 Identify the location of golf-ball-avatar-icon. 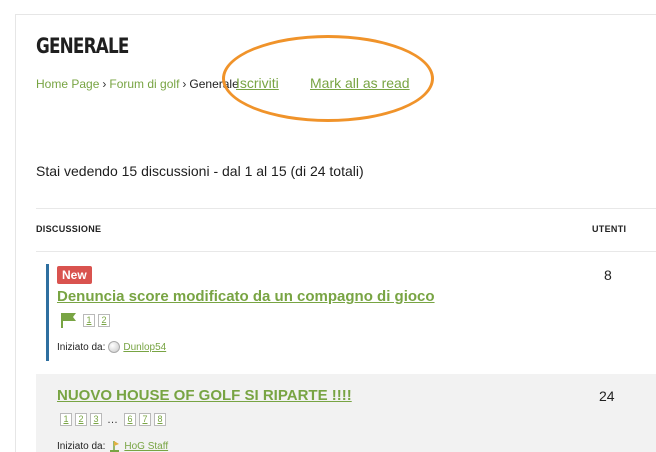
(114, 347).